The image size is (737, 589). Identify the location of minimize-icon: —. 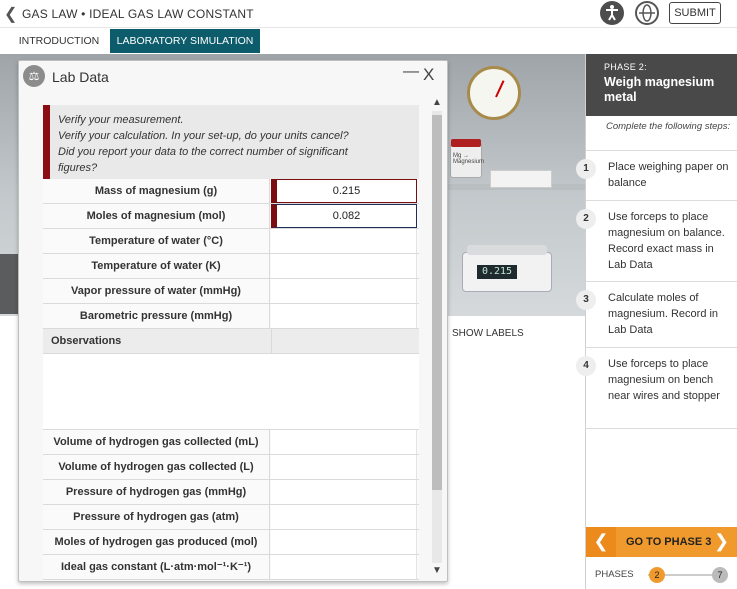
(411, 72).